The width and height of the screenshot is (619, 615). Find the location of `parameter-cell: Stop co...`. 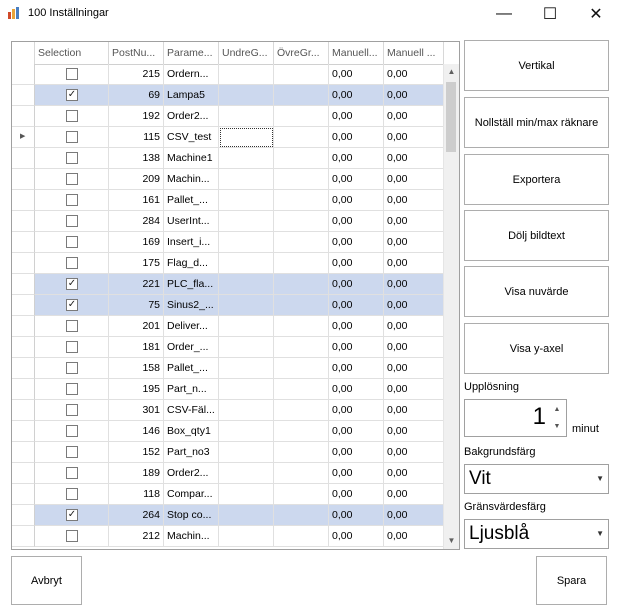

parameter-cell: Stop co... is located at coordinates (191, 515).